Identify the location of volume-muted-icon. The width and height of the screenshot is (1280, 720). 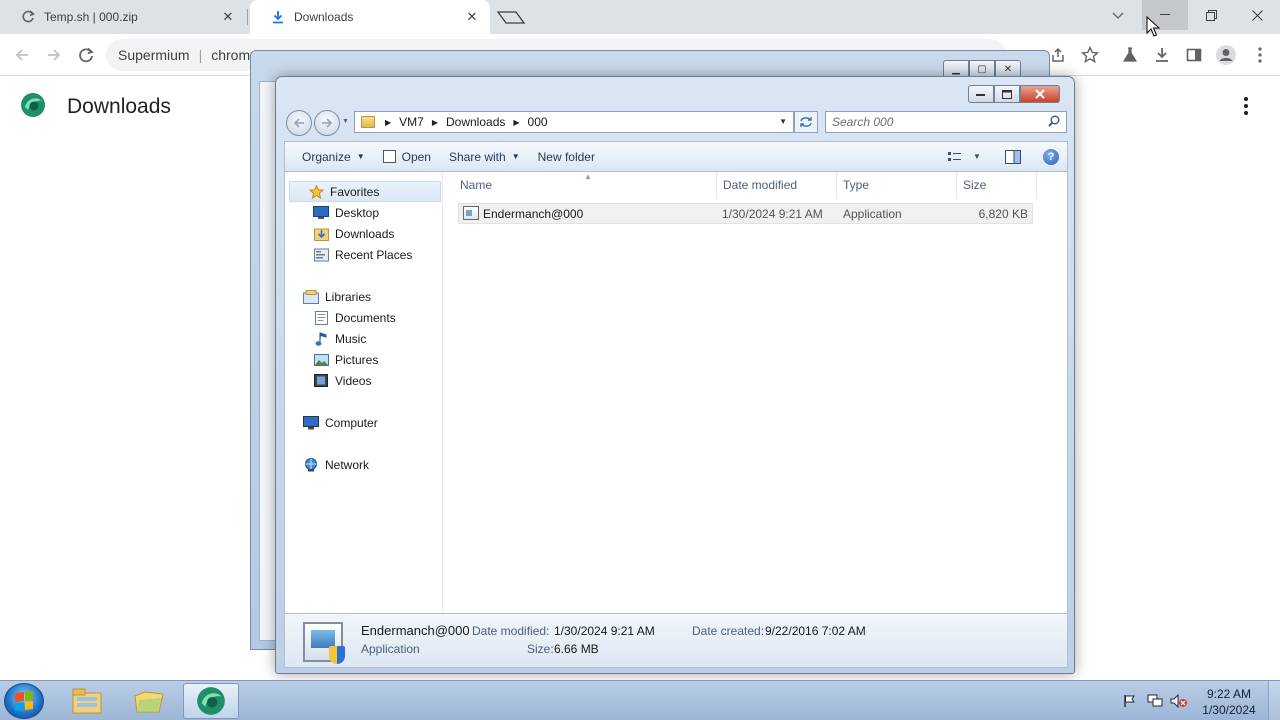
(1179, 700).